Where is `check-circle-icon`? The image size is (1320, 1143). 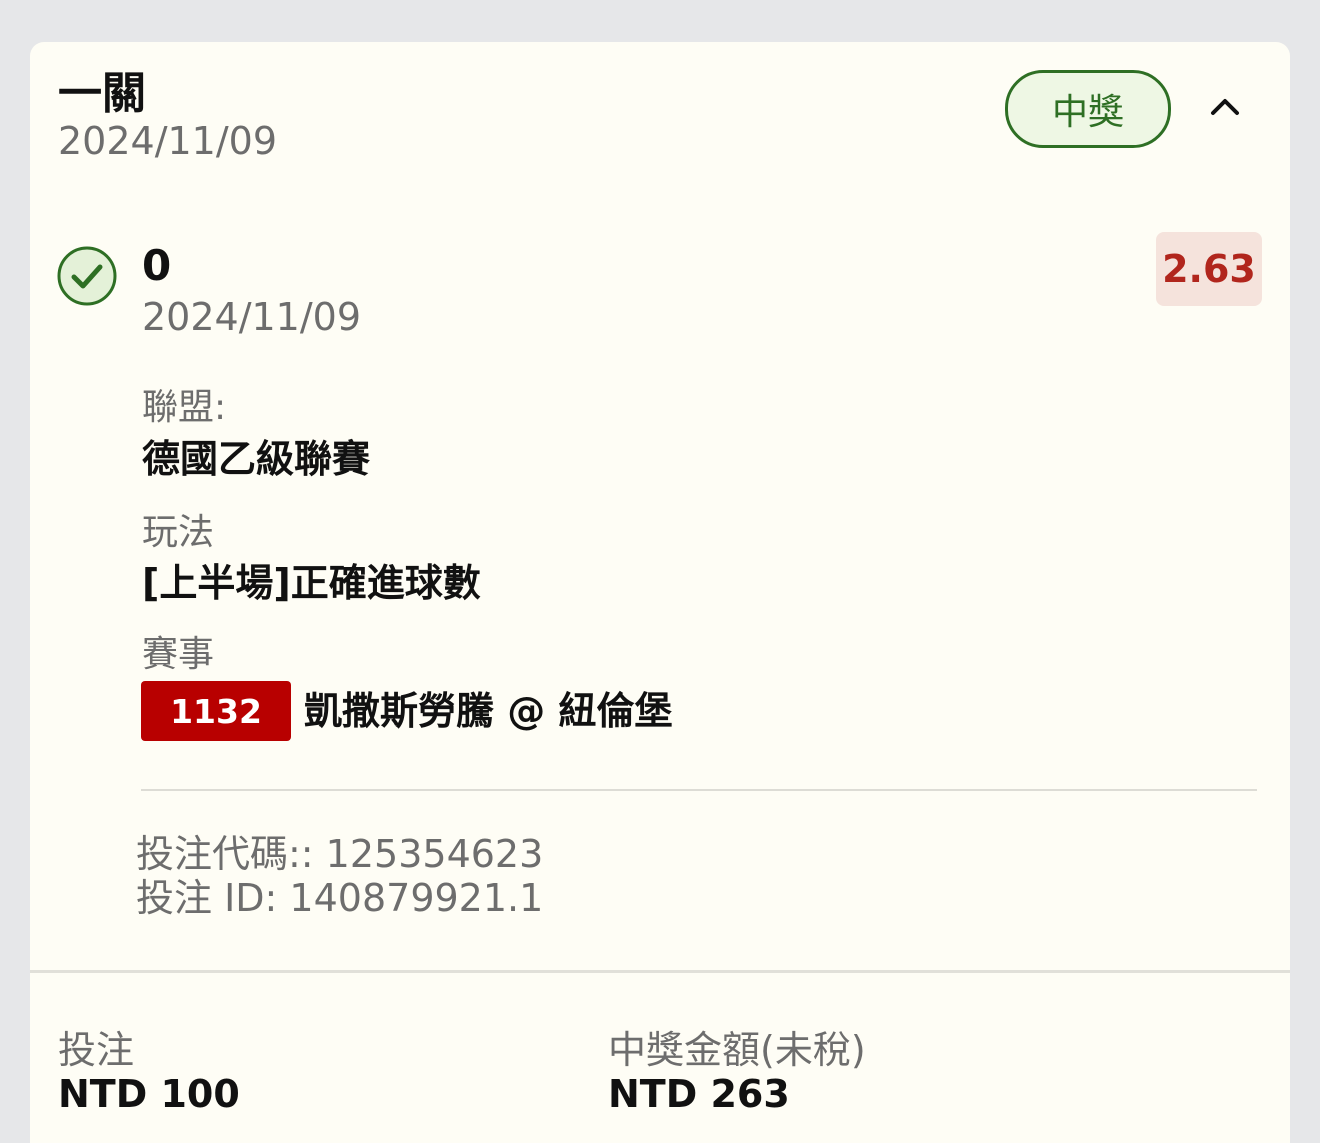 check-circle-icon is located at coordinates (87, 276).